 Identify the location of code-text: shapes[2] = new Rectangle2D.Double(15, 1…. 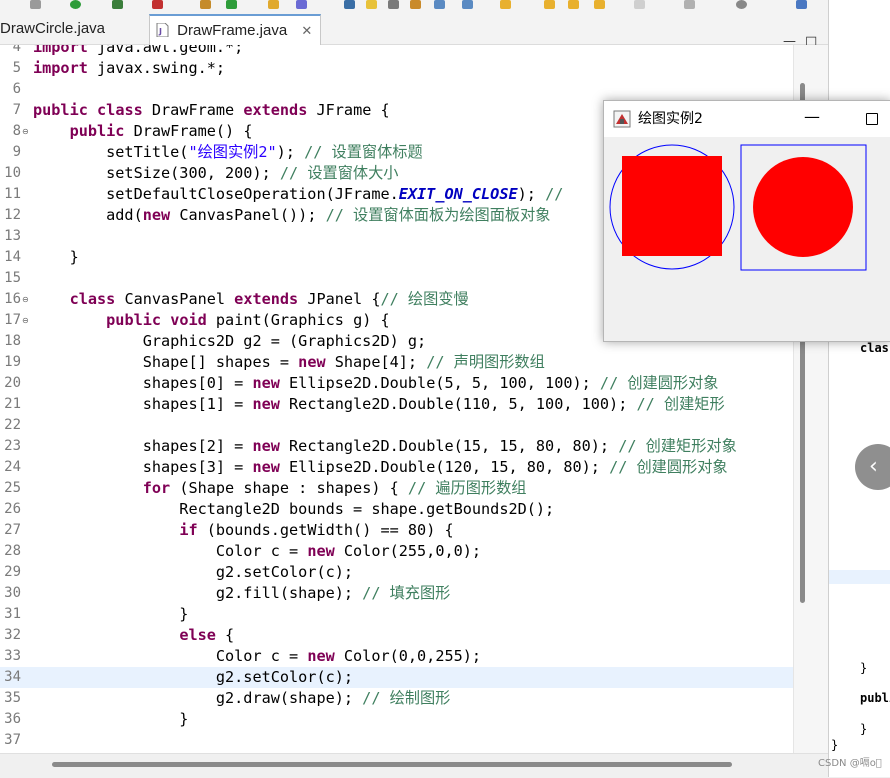
(385, 446).